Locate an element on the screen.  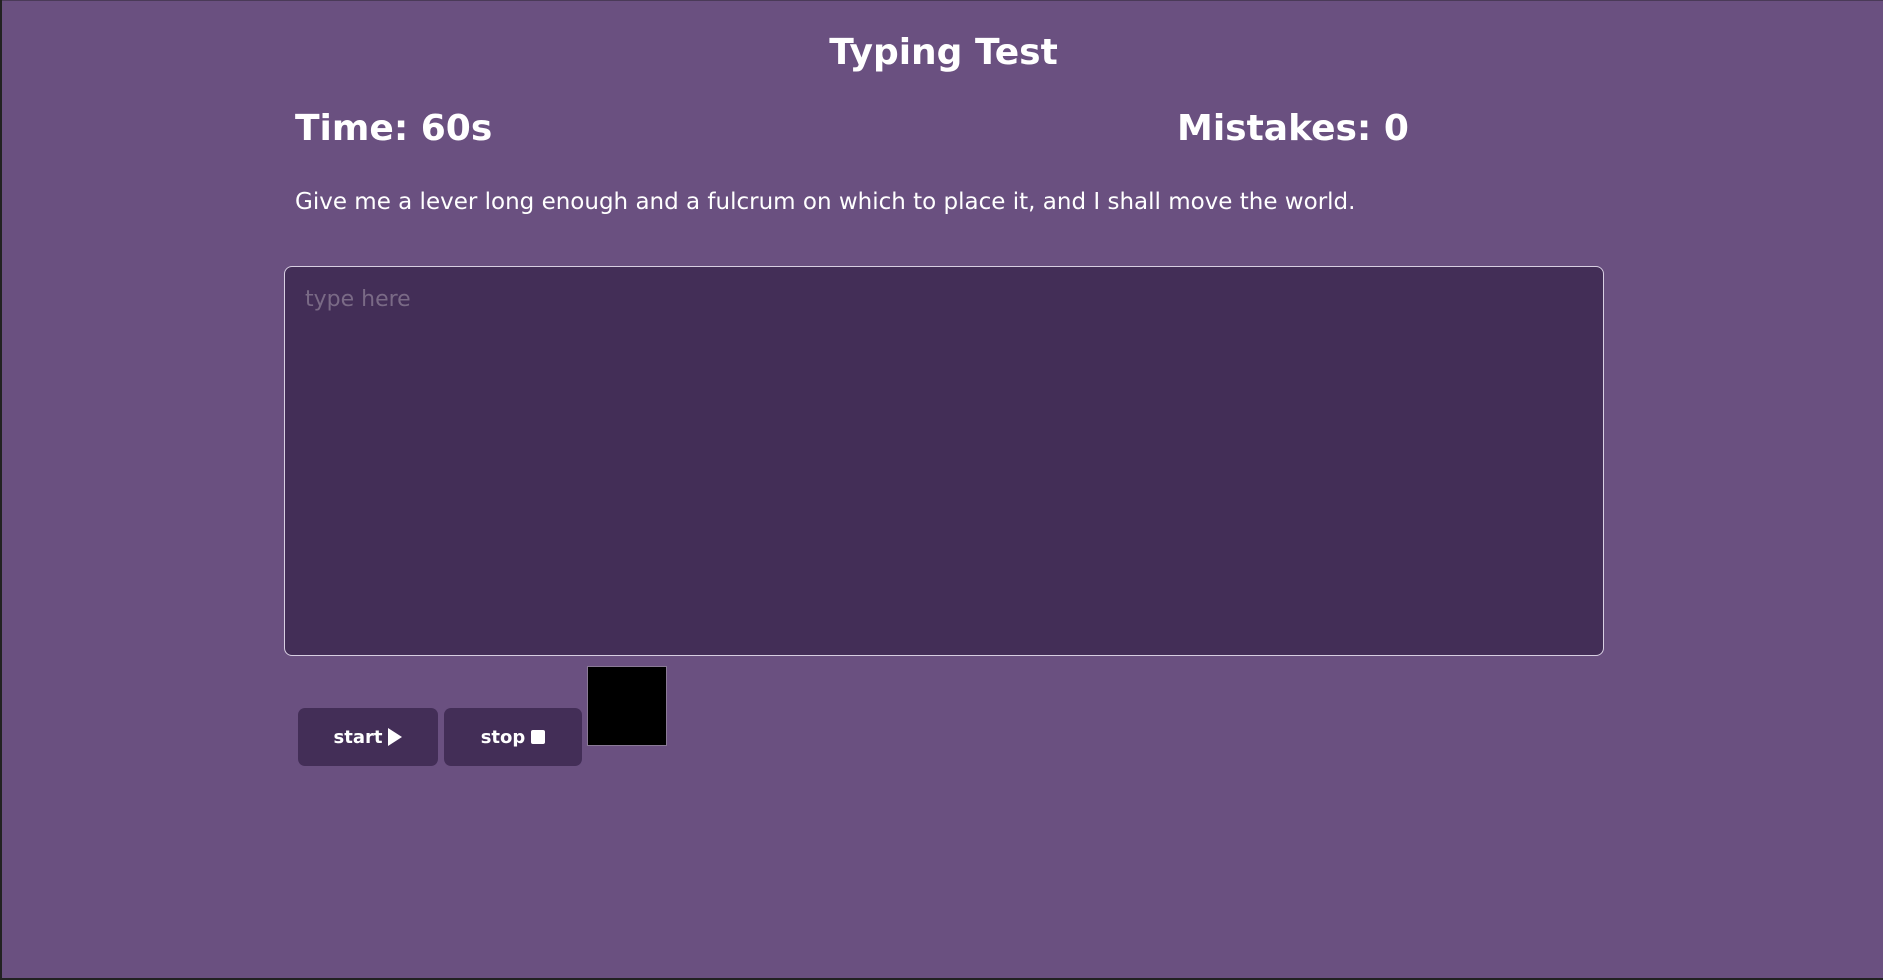
start-button-label: start is located at coordinates (358, 737).